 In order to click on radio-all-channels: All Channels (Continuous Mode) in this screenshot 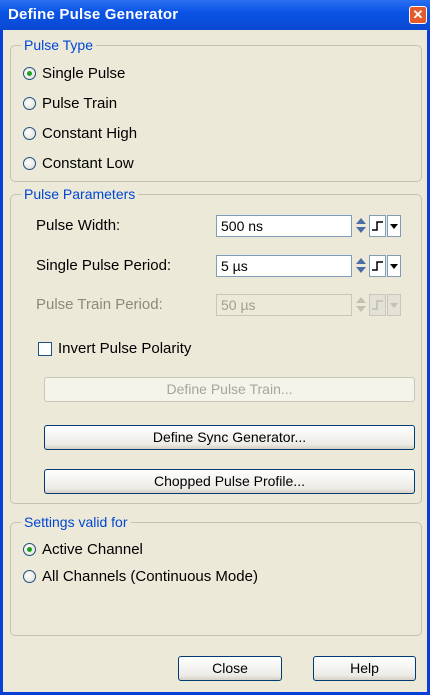, I will do `click(140, 576)`.